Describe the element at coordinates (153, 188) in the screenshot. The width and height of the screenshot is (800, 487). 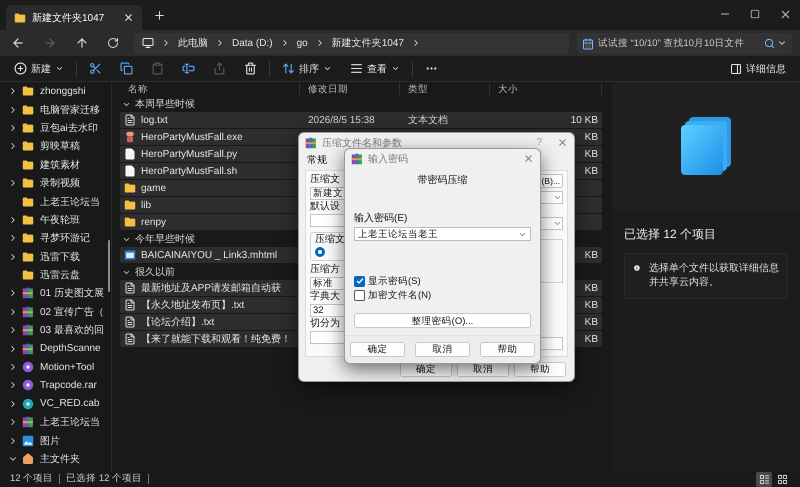
I see `file-name: game` at that location.